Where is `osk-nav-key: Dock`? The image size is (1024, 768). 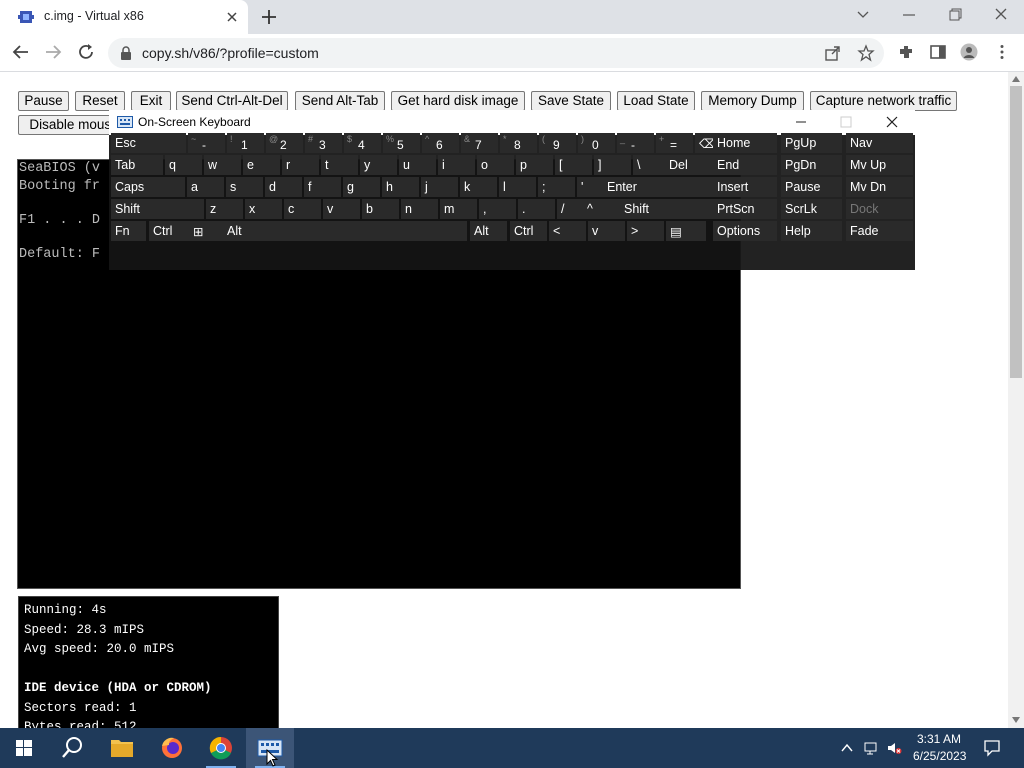
osk-nav-key: Dock is located at coordinates (879, 209).